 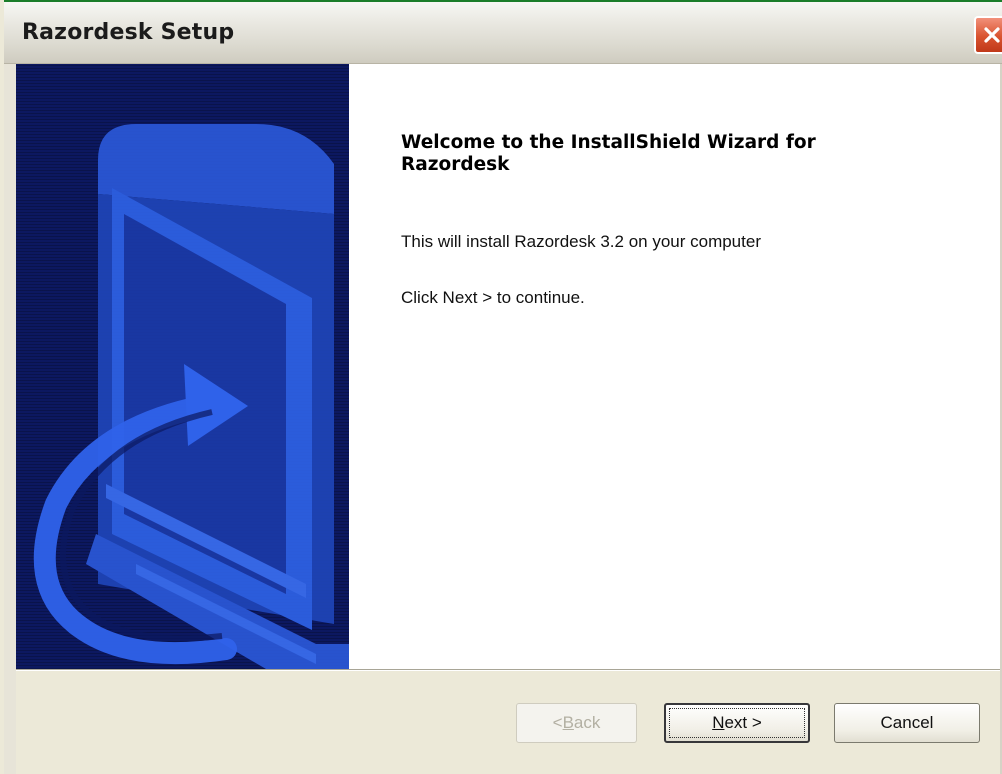 I want to click on cancel-button: Cancel, so click(x=907, y=723).